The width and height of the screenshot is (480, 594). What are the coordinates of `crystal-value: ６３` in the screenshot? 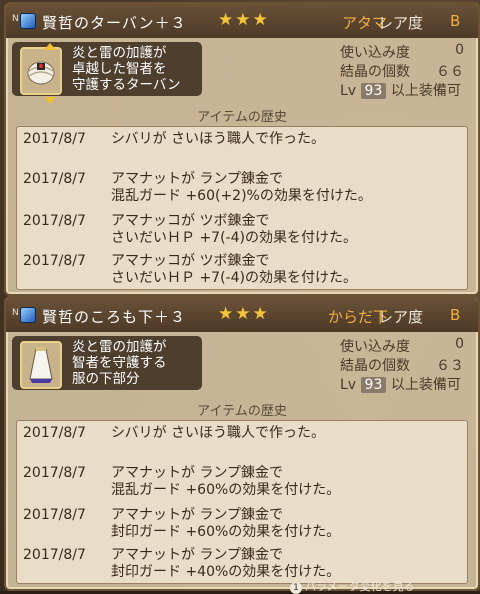 It's located at (450, 366).